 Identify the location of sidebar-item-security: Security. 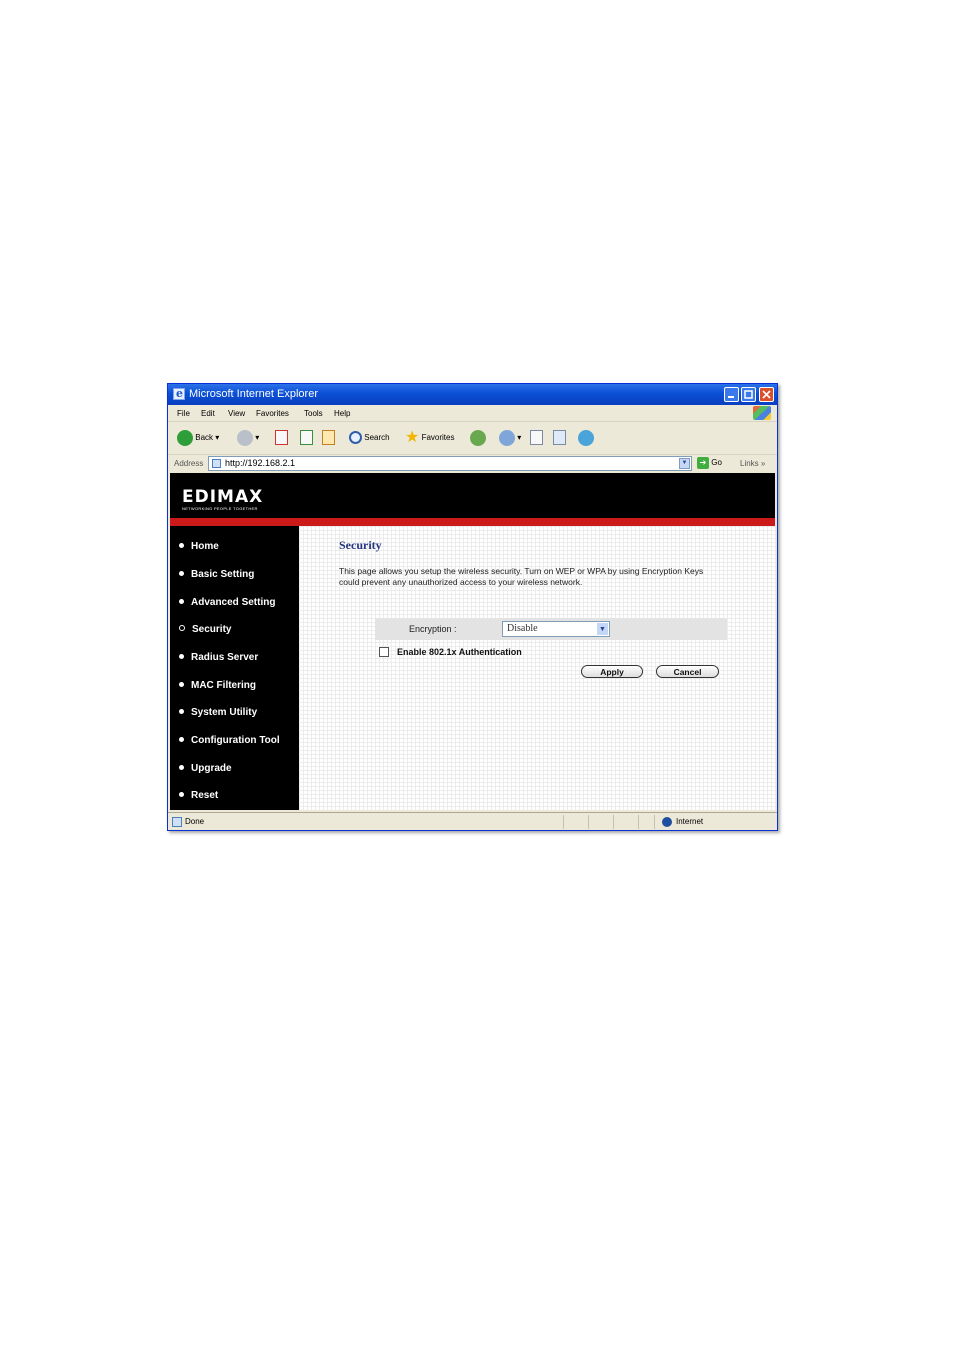
(205, 629).